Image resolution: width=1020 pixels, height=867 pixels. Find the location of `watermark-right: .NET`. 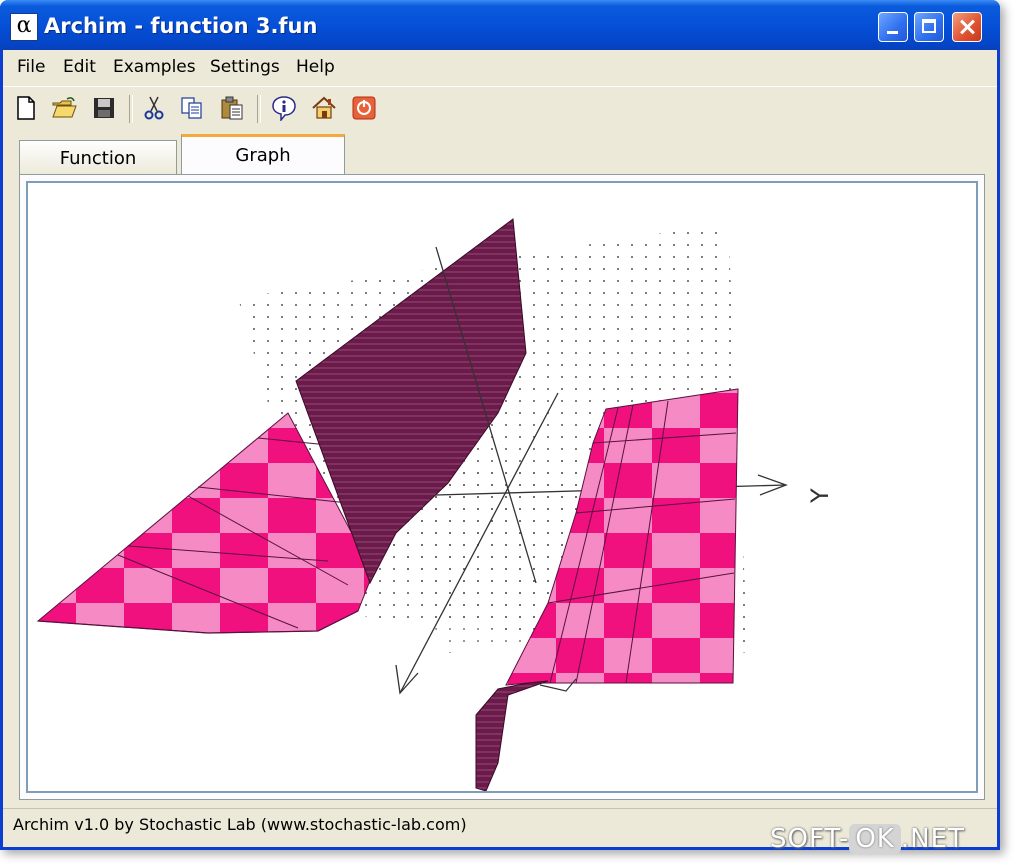

watermark-right: .NET is located at coordinates (932, 839).